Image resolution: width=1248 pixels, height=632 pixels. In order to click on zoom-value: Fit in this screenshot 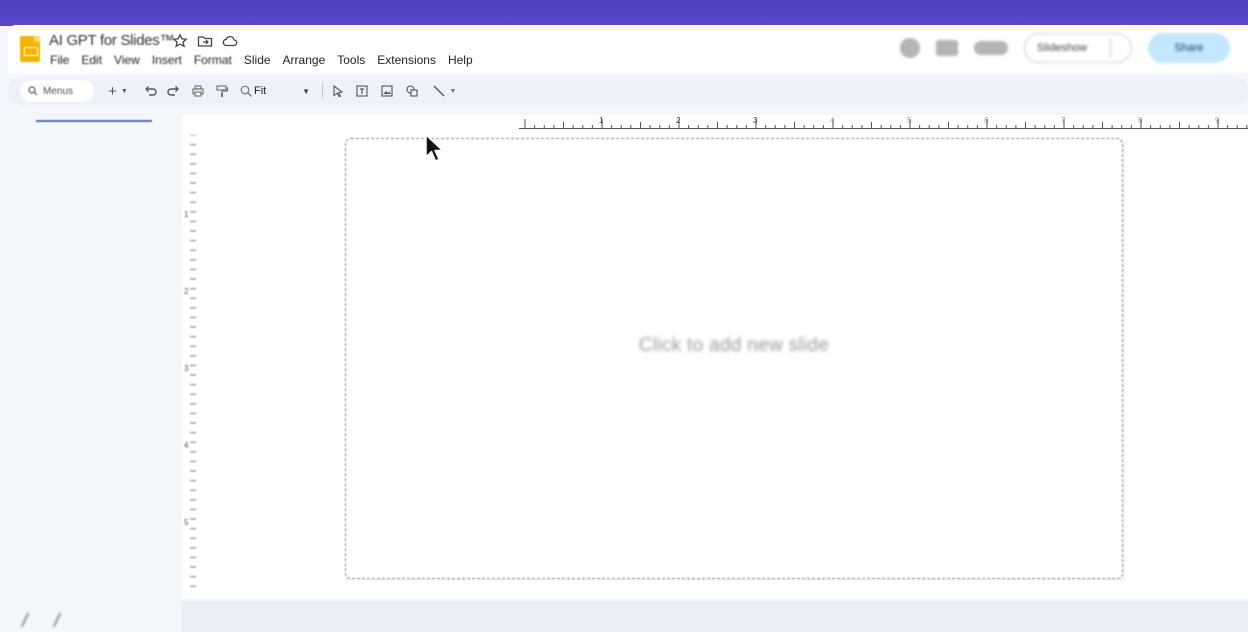, I will do `click(260, 91)`.